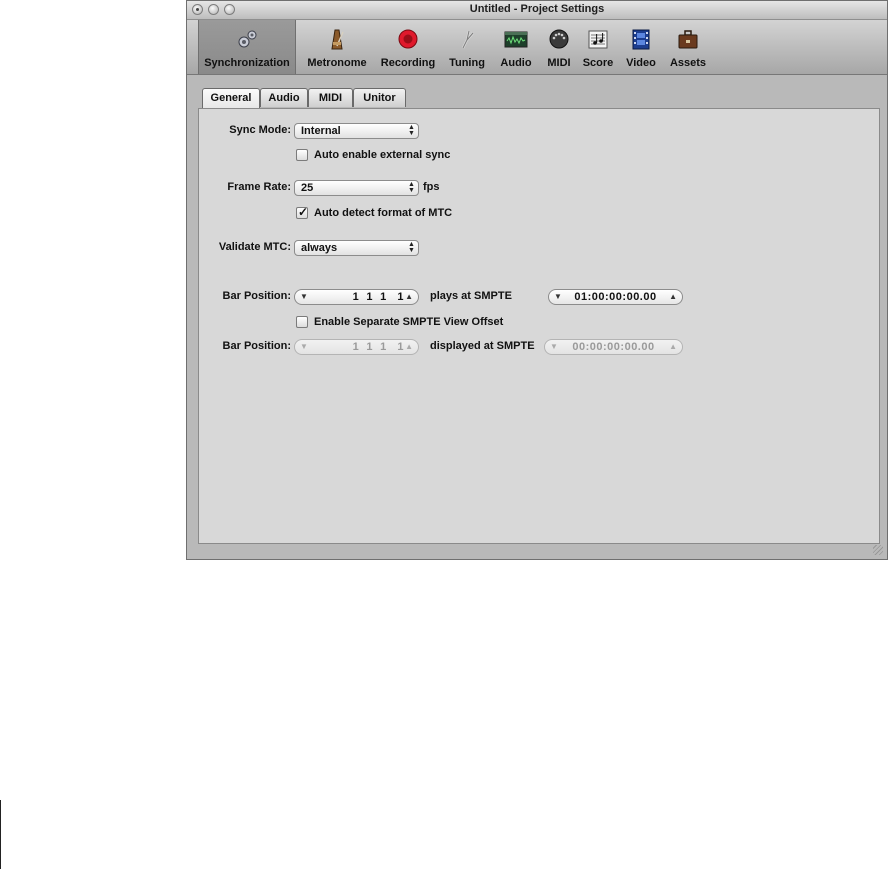 The height and width of the screenshot is (869, 890). I want to click on toolbar-metronome: Metronome, so click(337, 47).